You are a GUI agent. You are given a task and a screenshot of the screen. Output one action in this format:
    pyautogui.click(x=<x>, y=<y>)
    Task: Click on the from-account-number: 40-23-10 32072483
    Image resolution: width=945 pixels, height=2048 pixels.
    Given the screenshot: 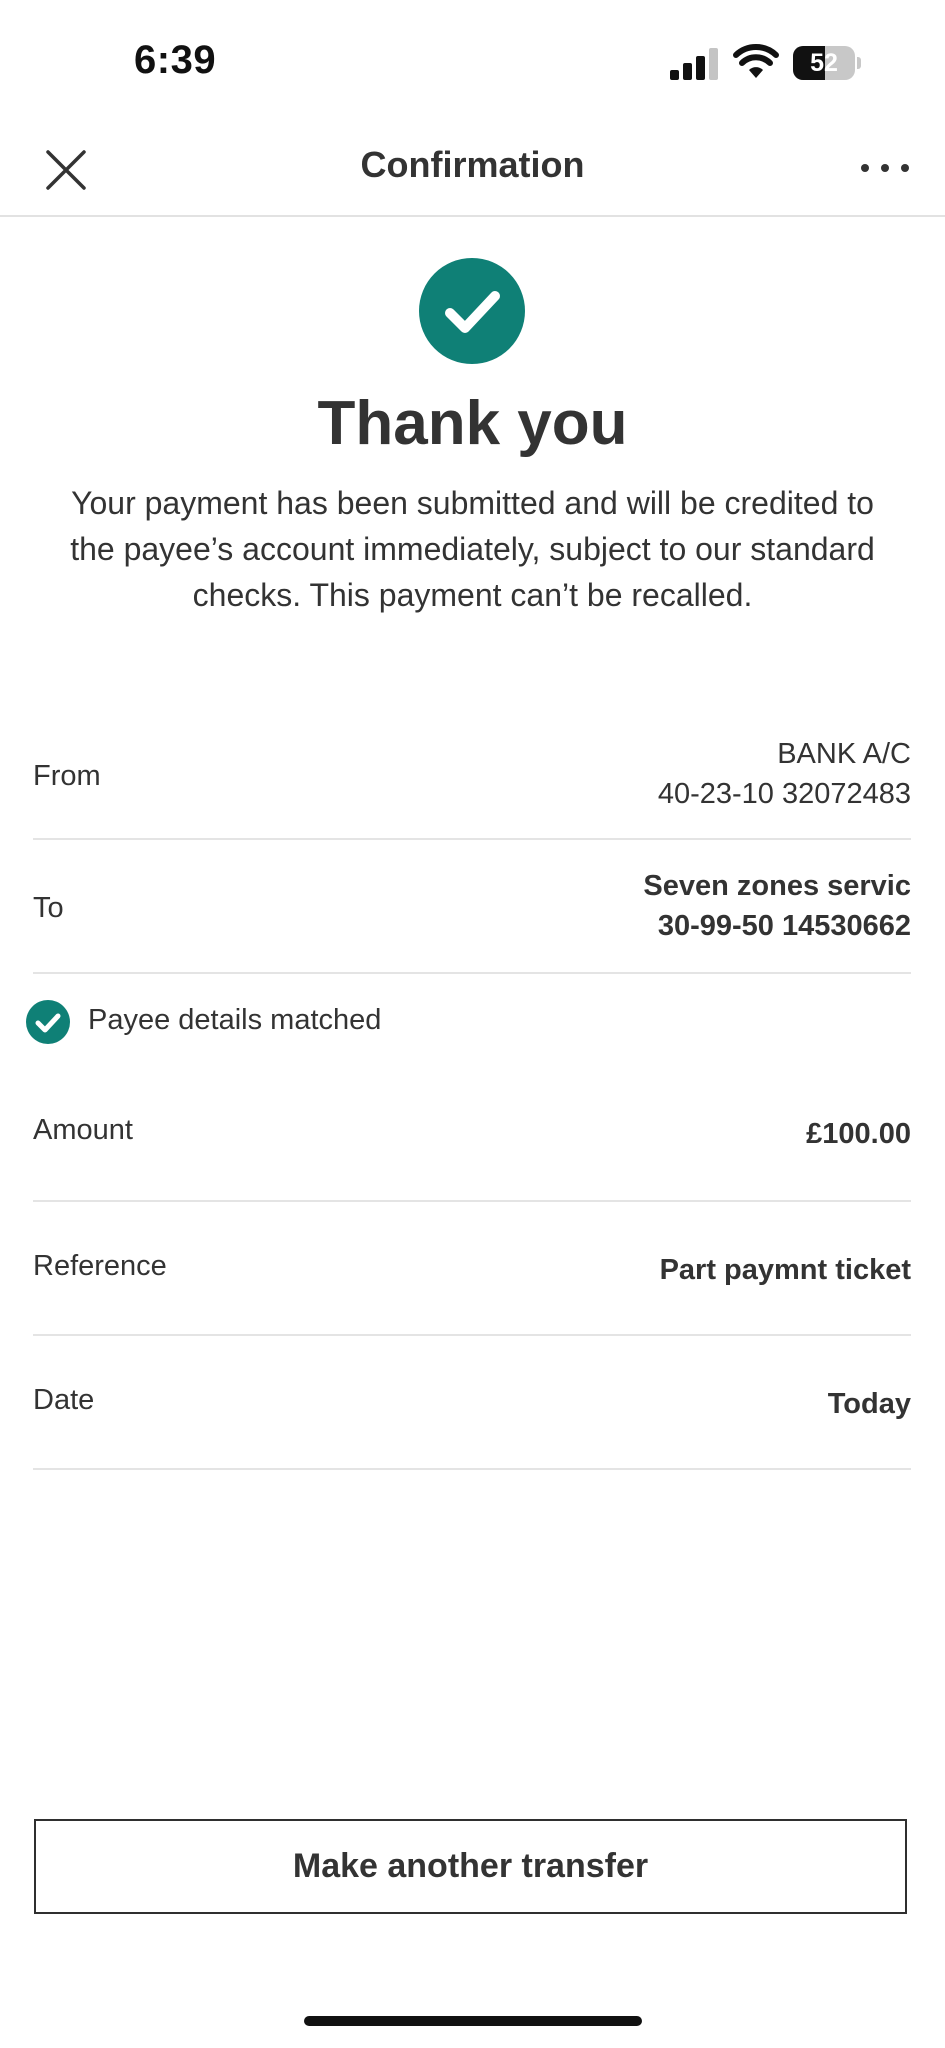 What is the action you would take?
    pyautogui.click(x=784, y=794)
    